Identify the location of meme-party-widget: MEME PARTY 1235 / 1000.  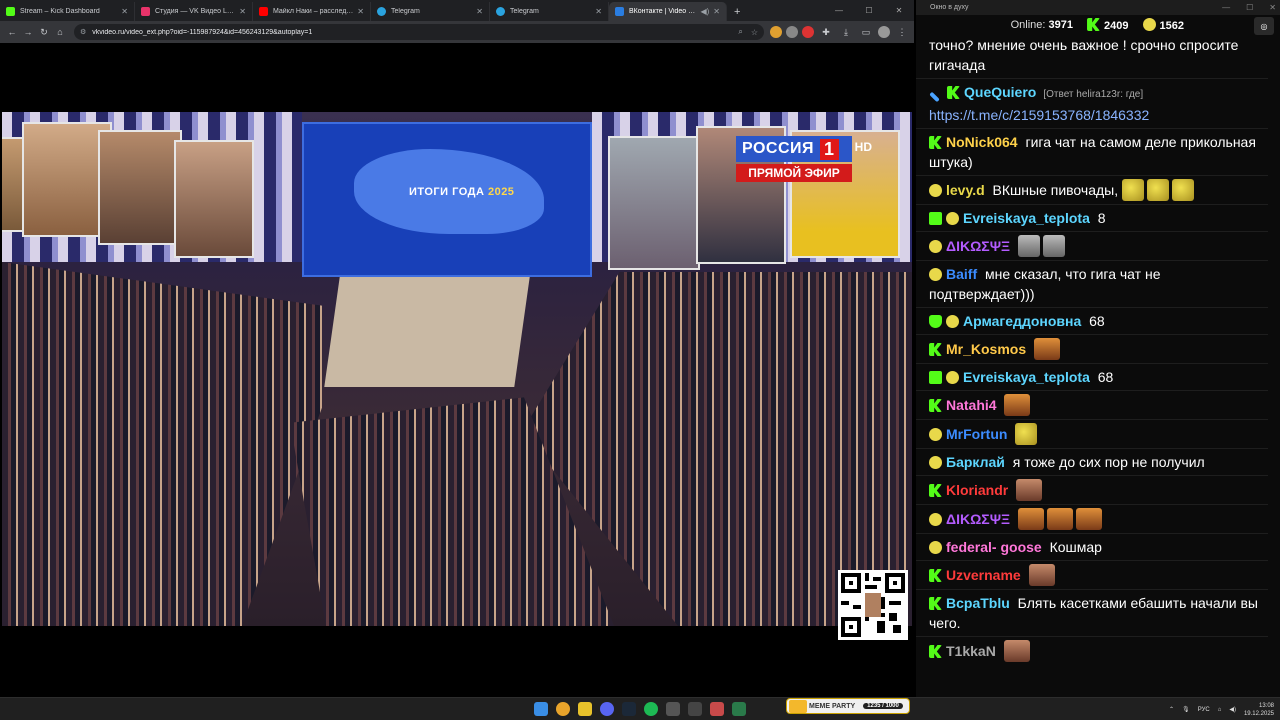
(848, 706).